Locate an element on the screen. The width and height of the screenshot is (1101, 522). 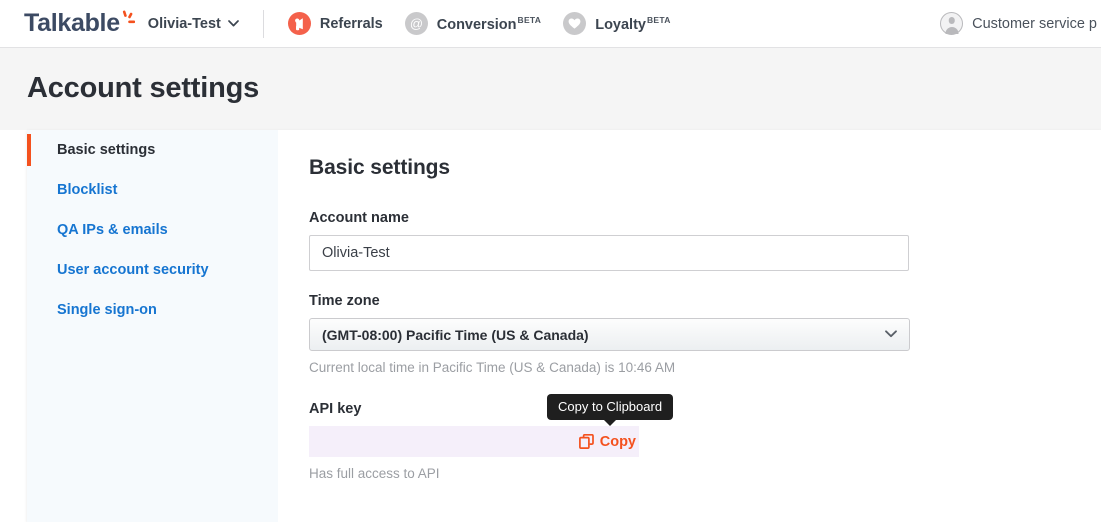
sidebar-item-qa-ips-emails: QA IPs & emails is located at coordinates (152, 230).